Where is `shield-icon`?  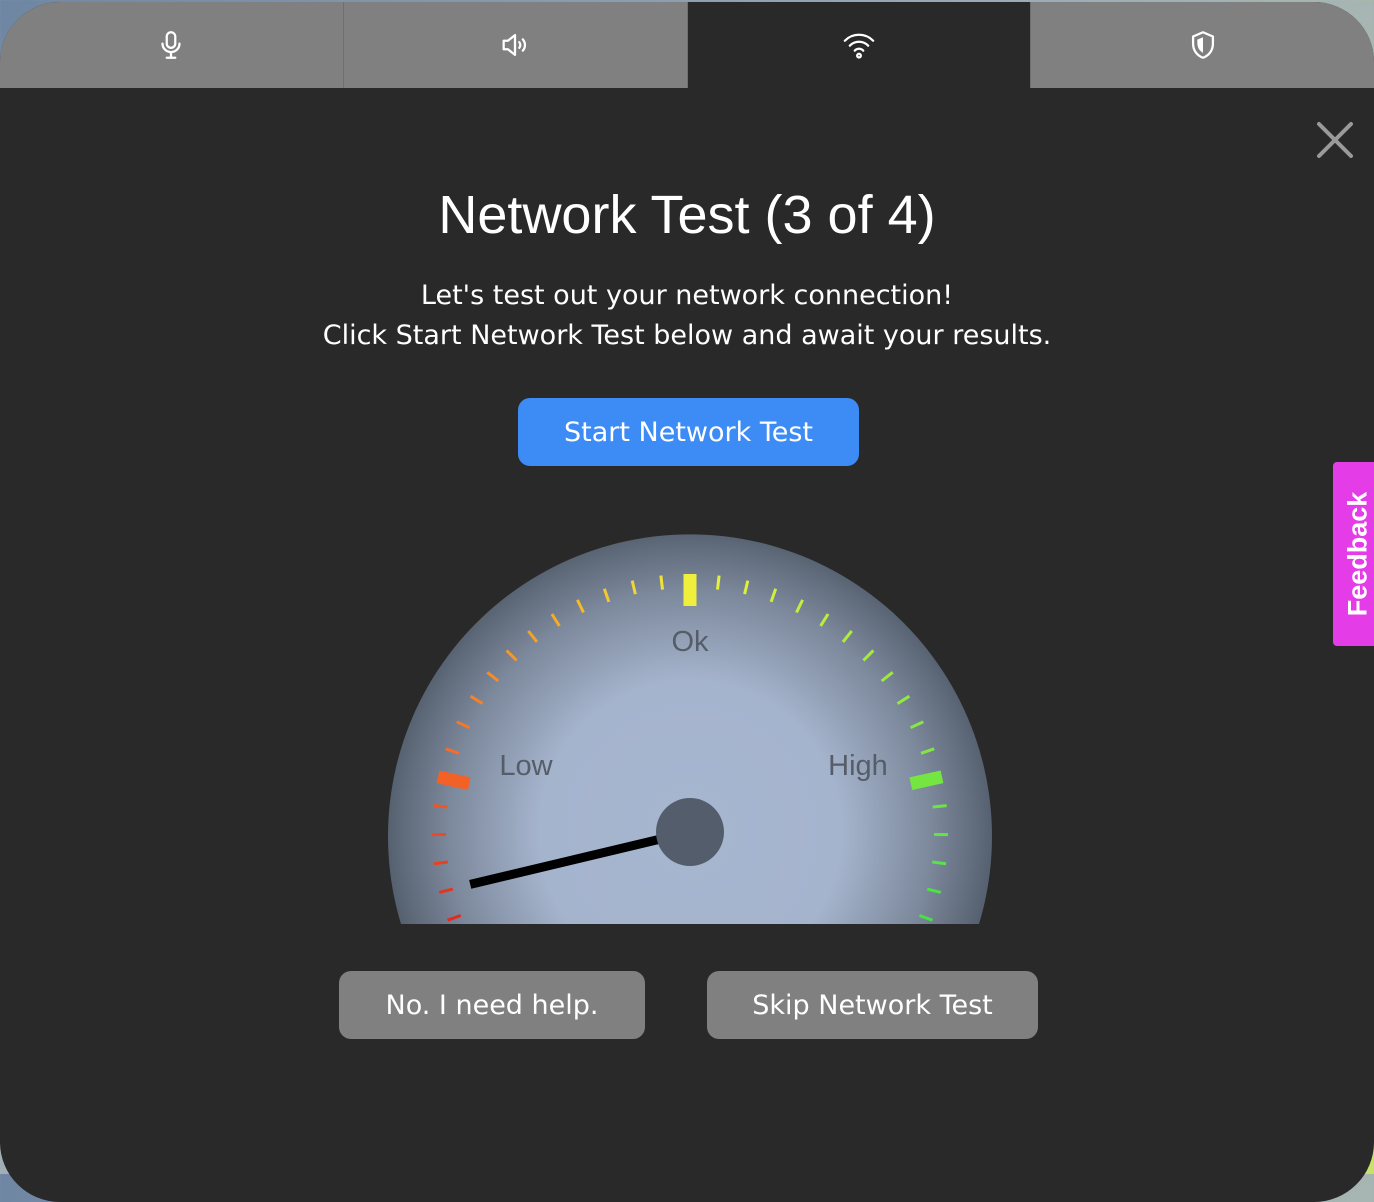 shield-icon is located at coordinates (1203, 45).